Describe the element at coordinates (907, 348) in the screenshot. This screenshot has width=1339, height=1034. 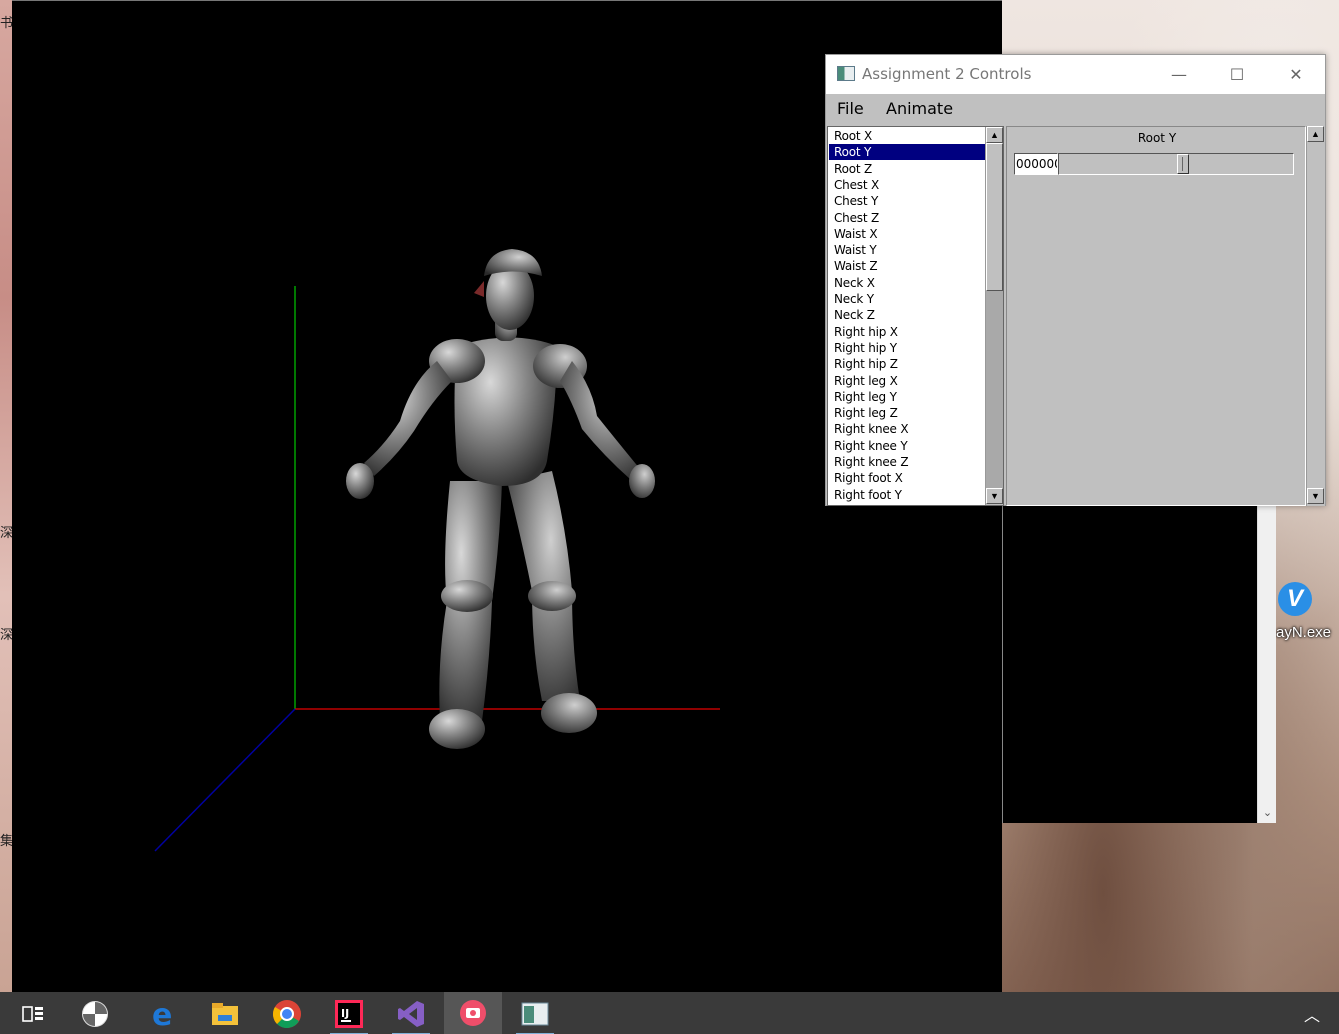
I see `joint-list-item: Right hip Y` at that location.